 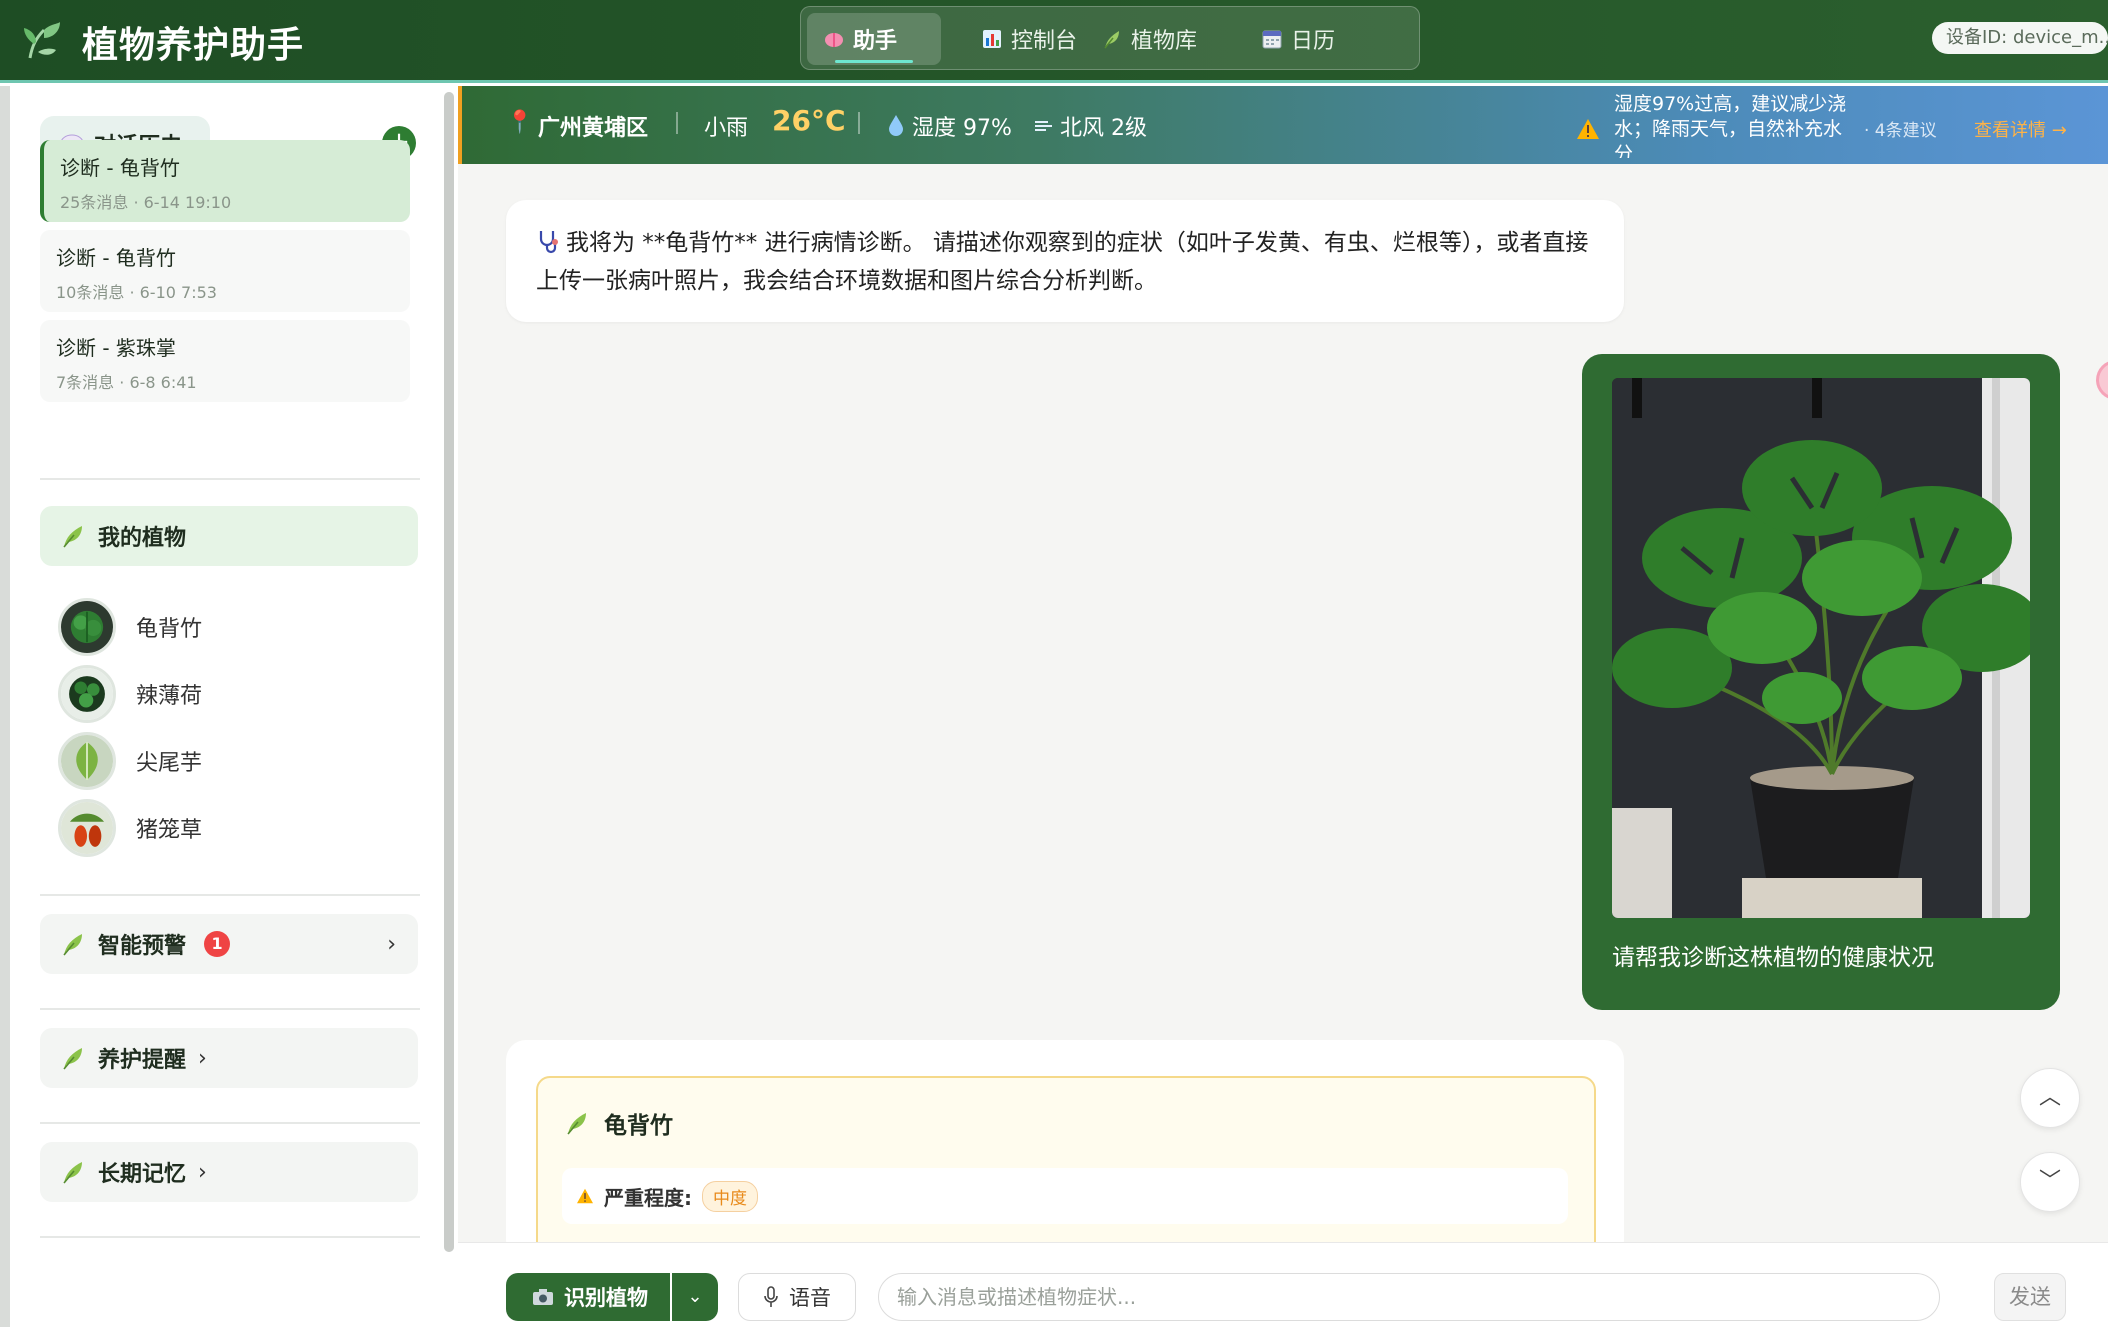 I want to click on plant-name: 辣薄荷, so click(x=169, y=696).